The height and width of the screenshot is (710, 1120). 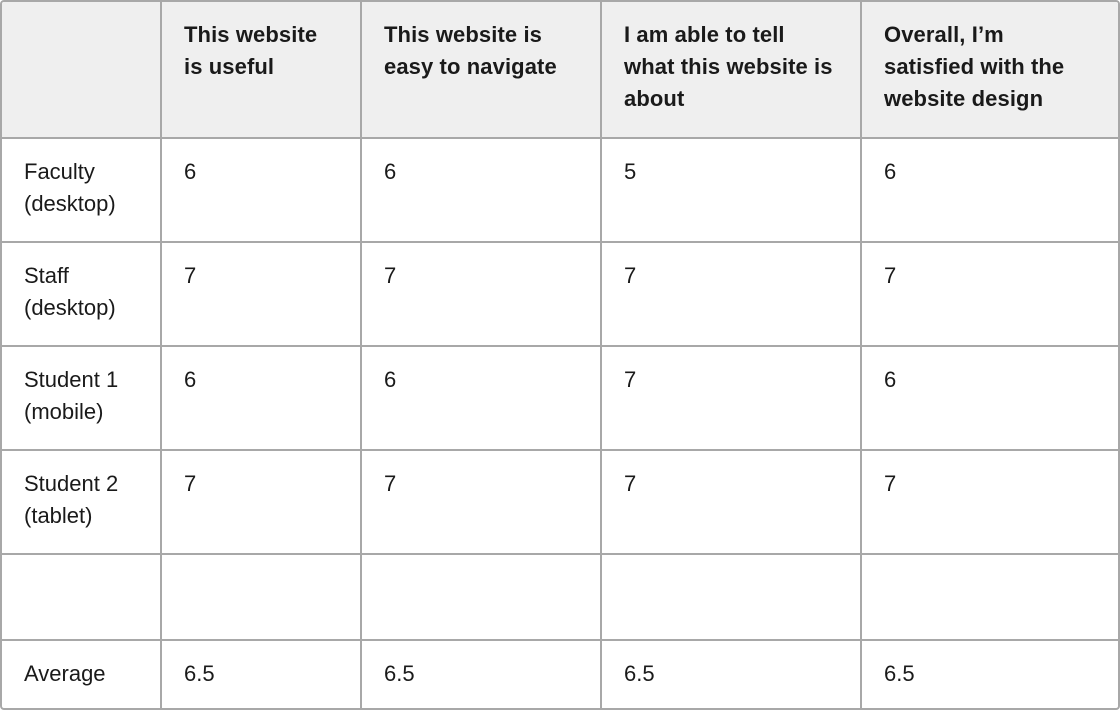 I want to click on table-row: Staff (desktop) 7 7 7 7, so click(x=560, y=294).